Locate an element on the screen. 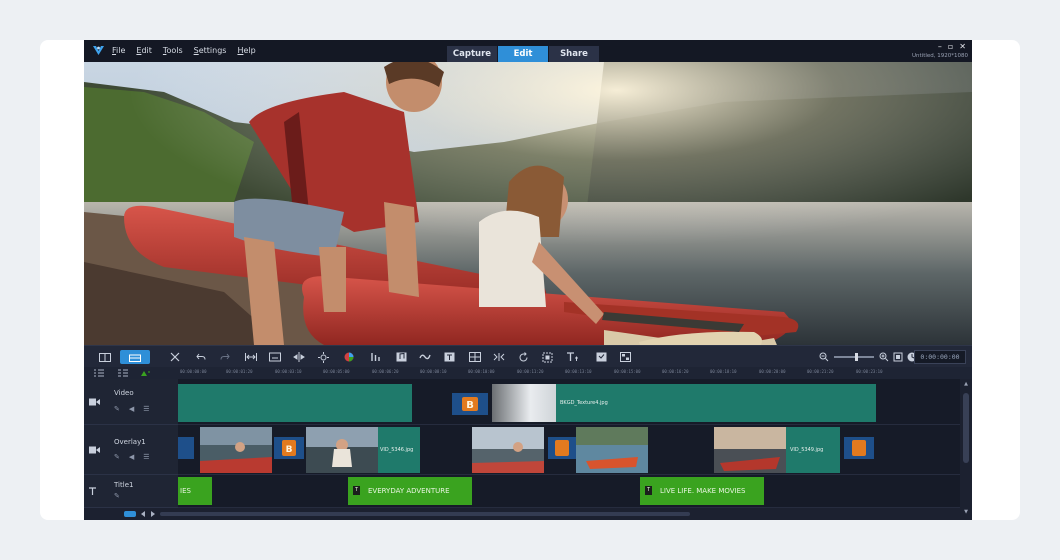  undo-button is located at coordinates (201, 357).